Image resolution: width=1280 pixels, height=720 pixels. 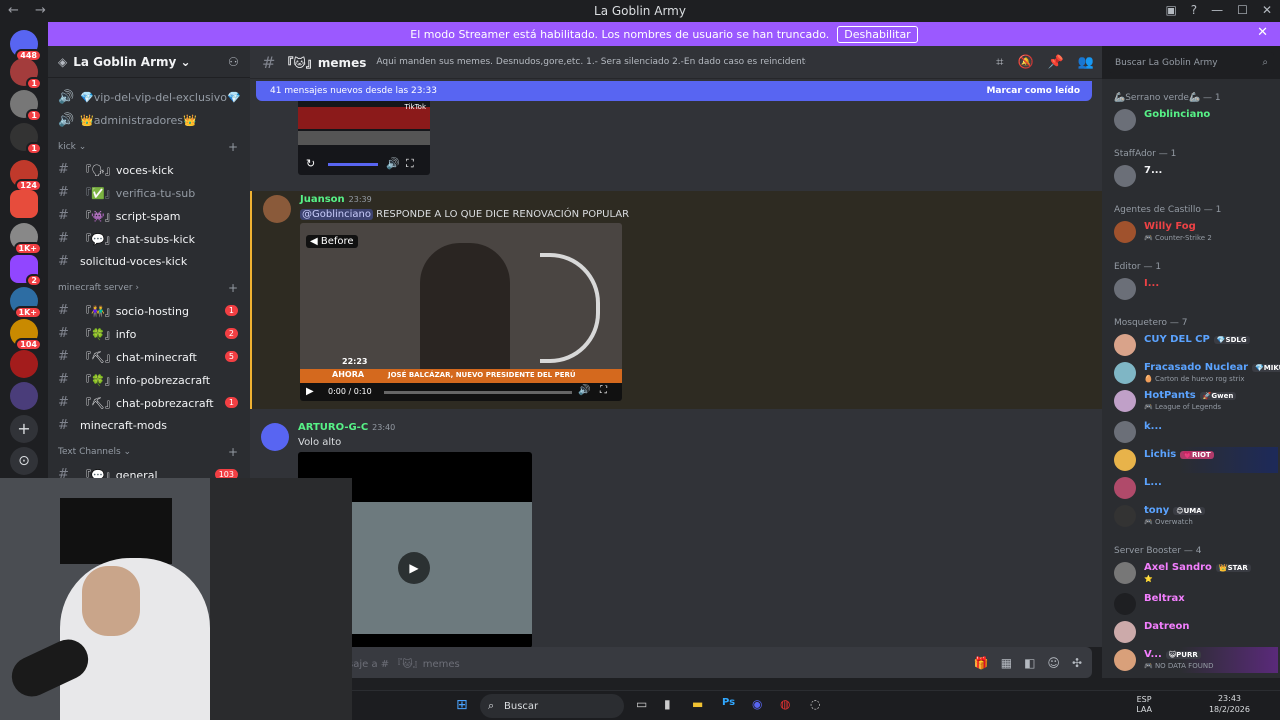 I want to click on channel-item: # 『✅』verifica-tu-sub, so click(x=149, y=192).